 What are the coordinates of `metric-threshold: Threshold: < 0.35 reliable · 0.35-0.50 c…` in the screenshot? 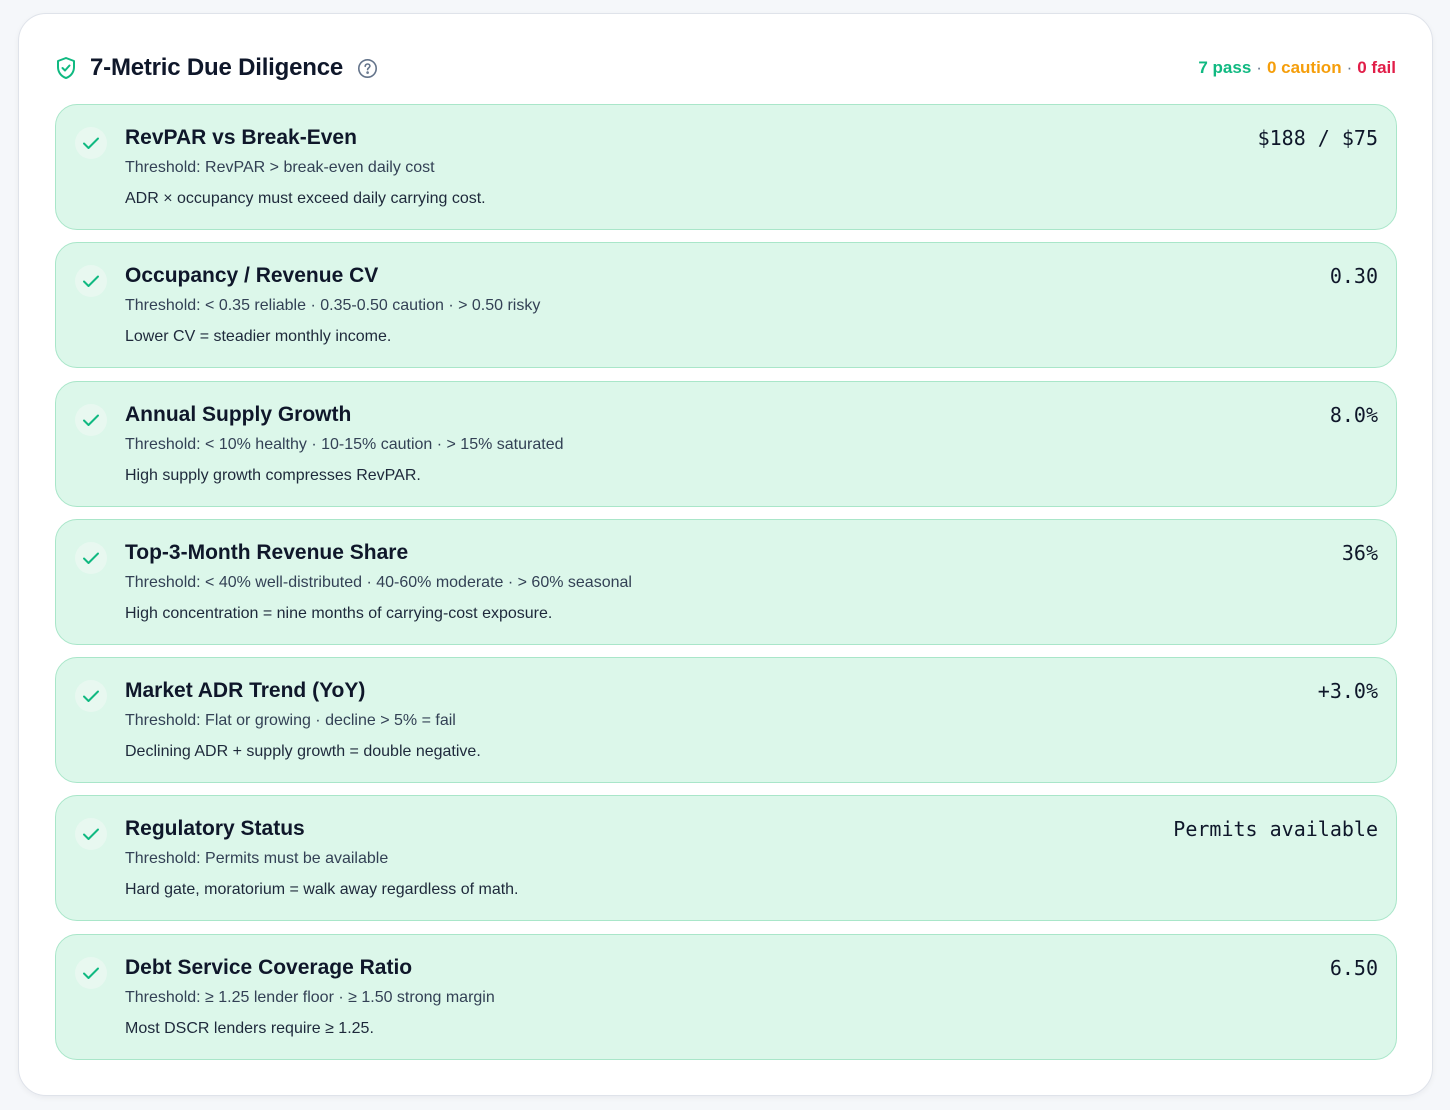 It's located at (333, 306).